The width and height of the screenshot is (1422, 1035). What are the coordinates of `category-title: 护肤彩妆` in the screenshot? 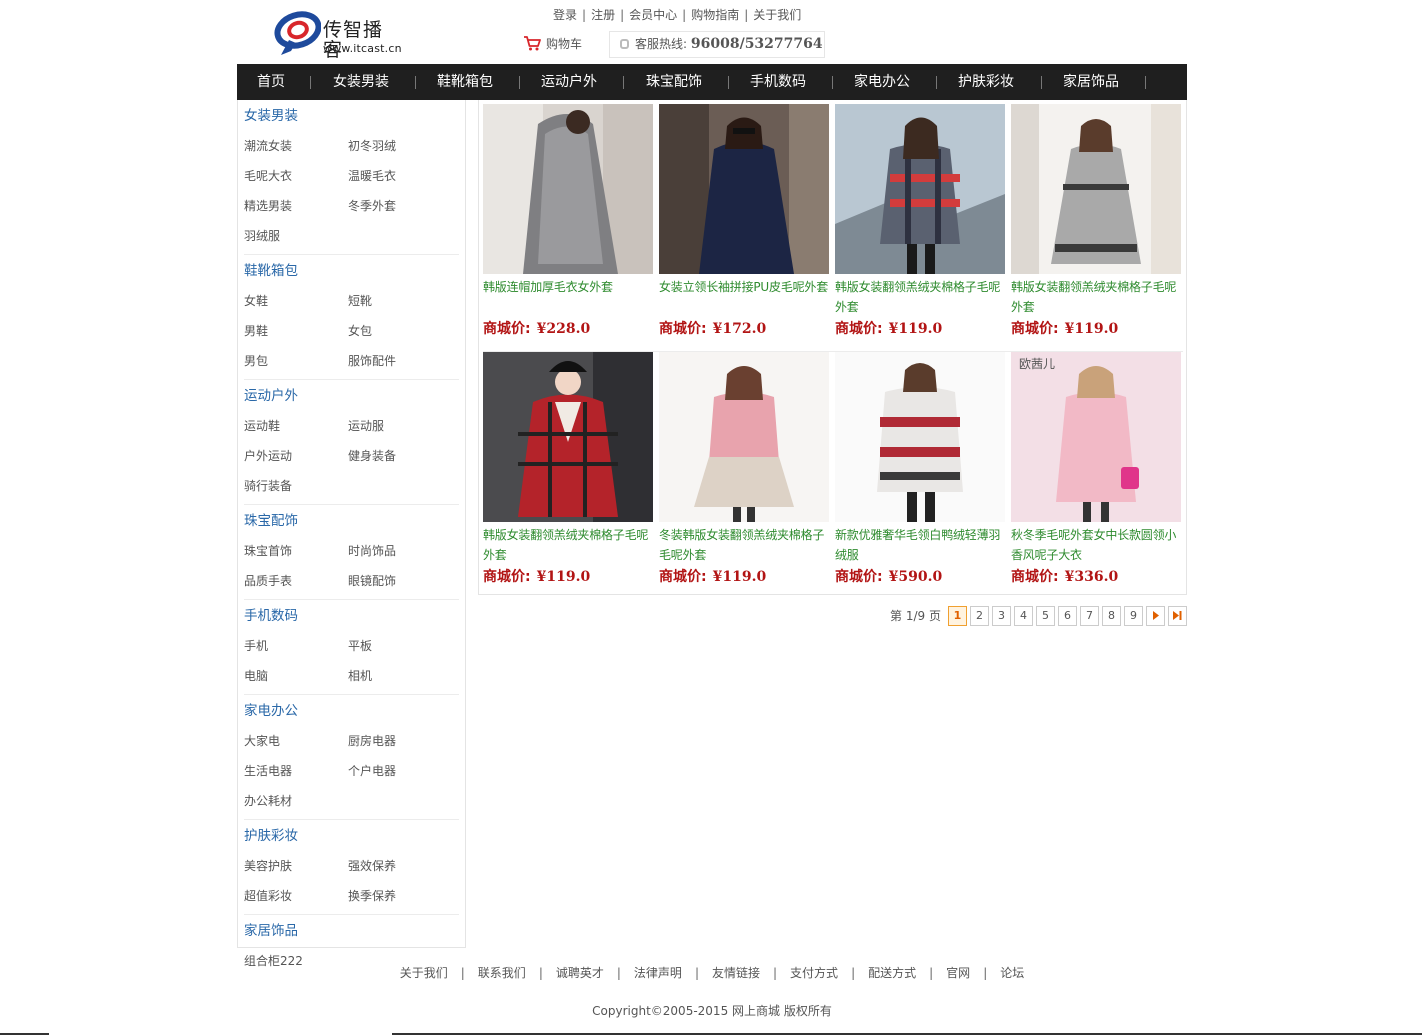 It's located at (351, 835).